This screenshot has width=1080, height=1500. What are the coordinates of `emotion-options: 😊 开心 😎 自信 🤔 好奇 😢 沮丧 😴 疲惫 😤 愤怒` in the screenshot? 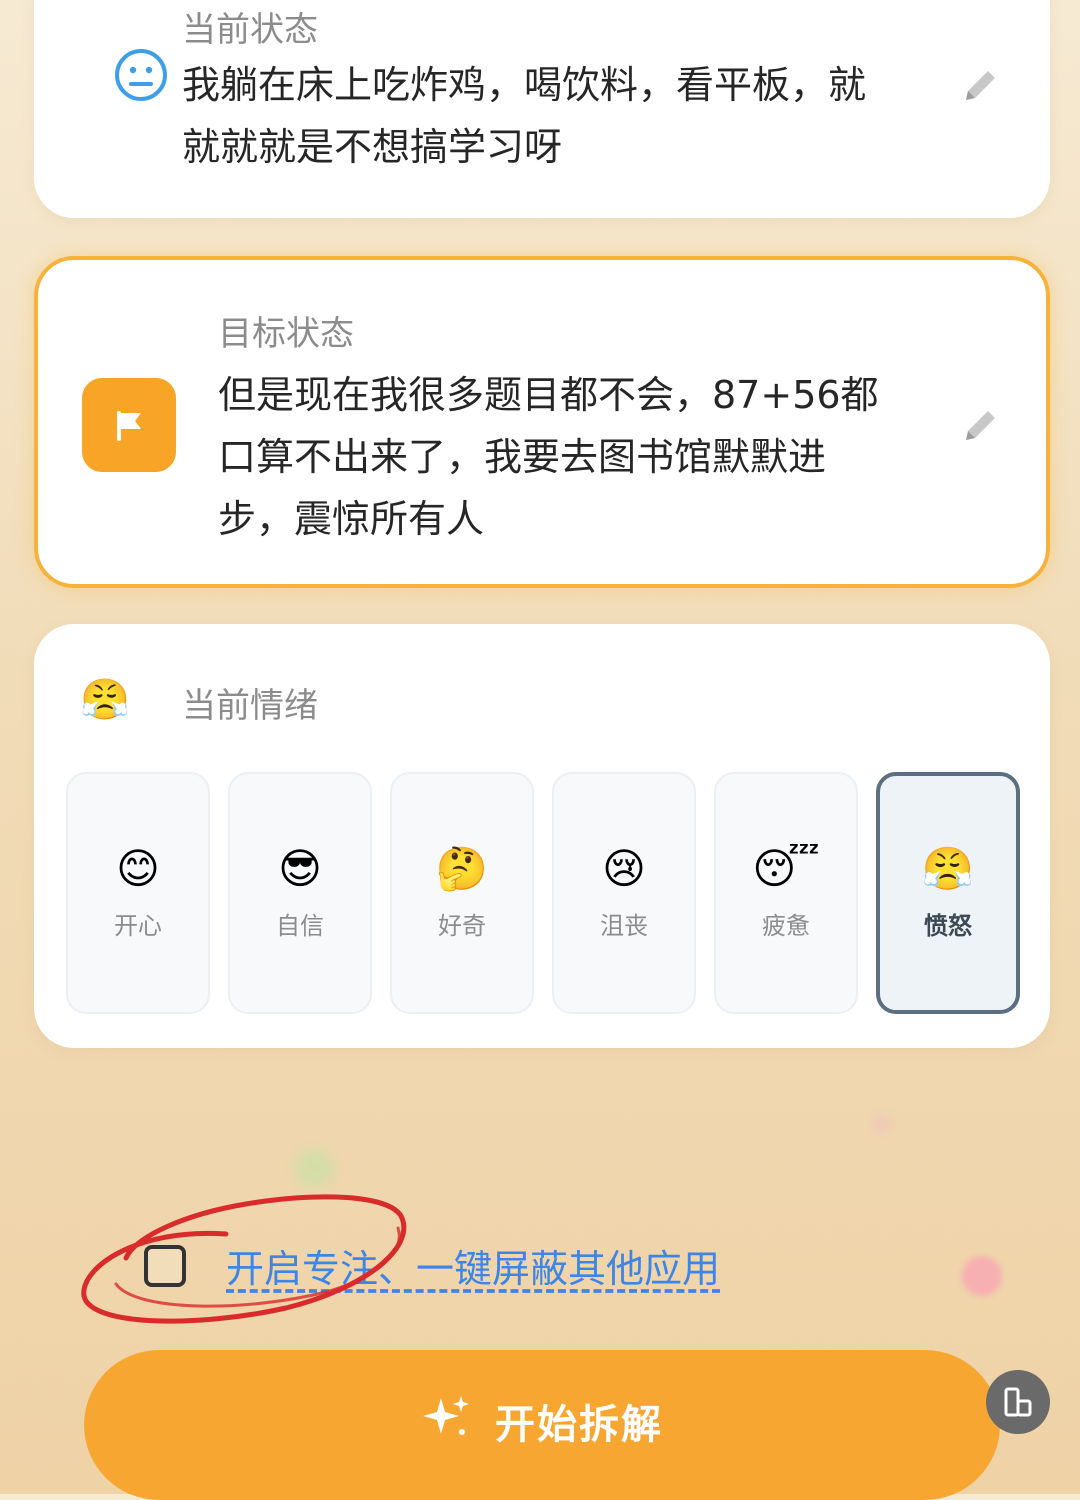 It's located at (543, 893).